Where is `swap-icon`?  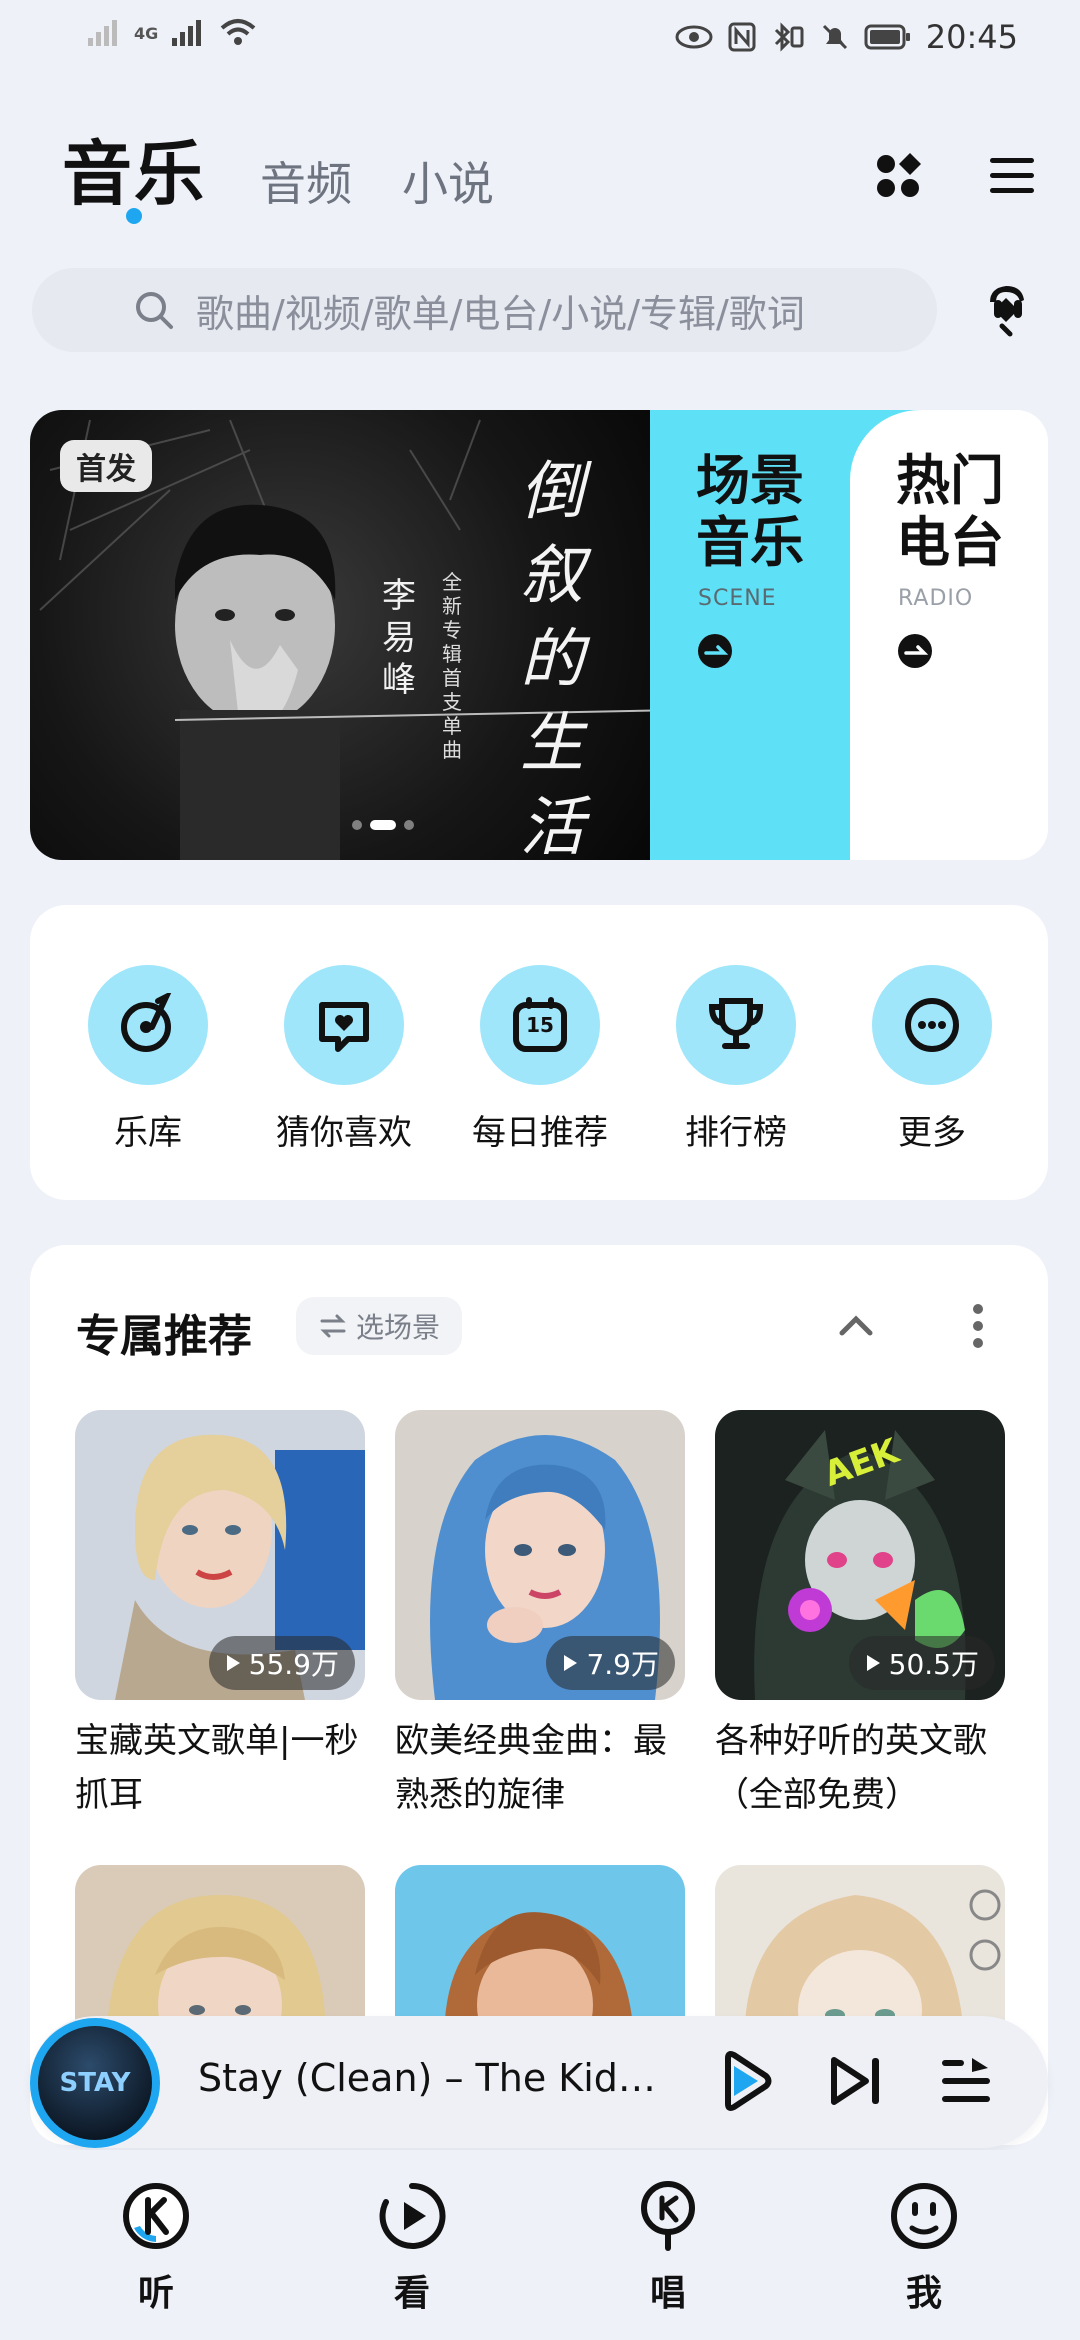 swap-icon is located at coordinates (333, 1326).